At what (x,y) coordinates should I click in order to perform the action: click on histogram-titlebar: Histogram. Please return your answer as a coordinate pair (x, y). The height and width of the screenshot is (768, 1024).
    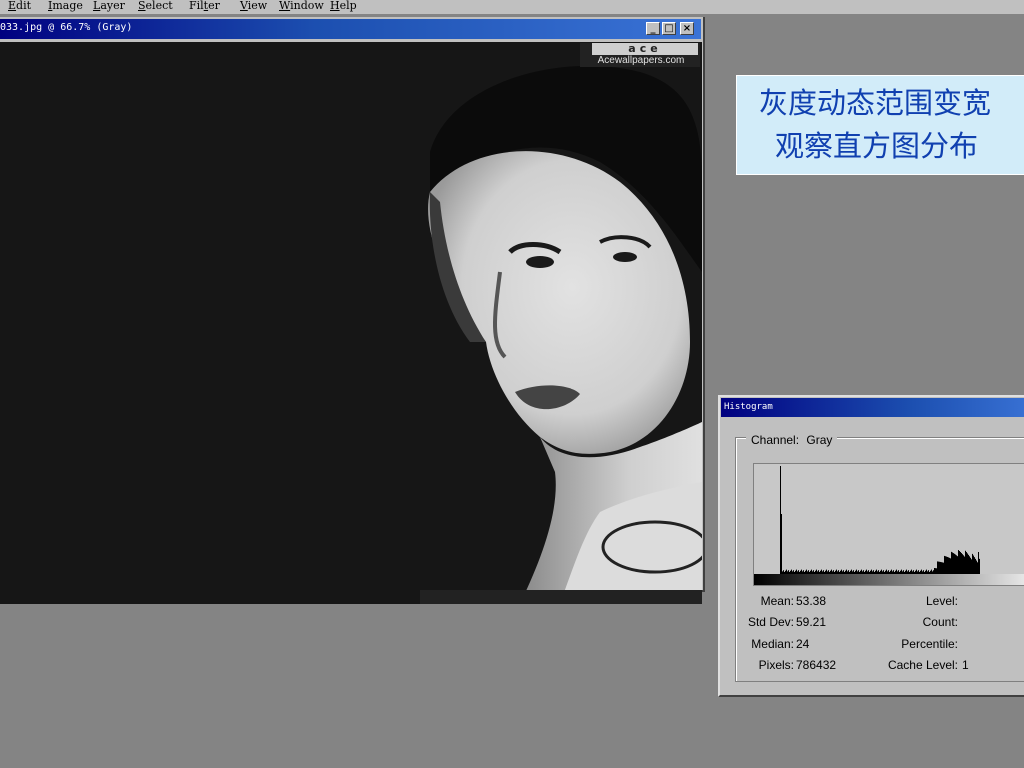
    Looking at the image, I should click on (872, 407).